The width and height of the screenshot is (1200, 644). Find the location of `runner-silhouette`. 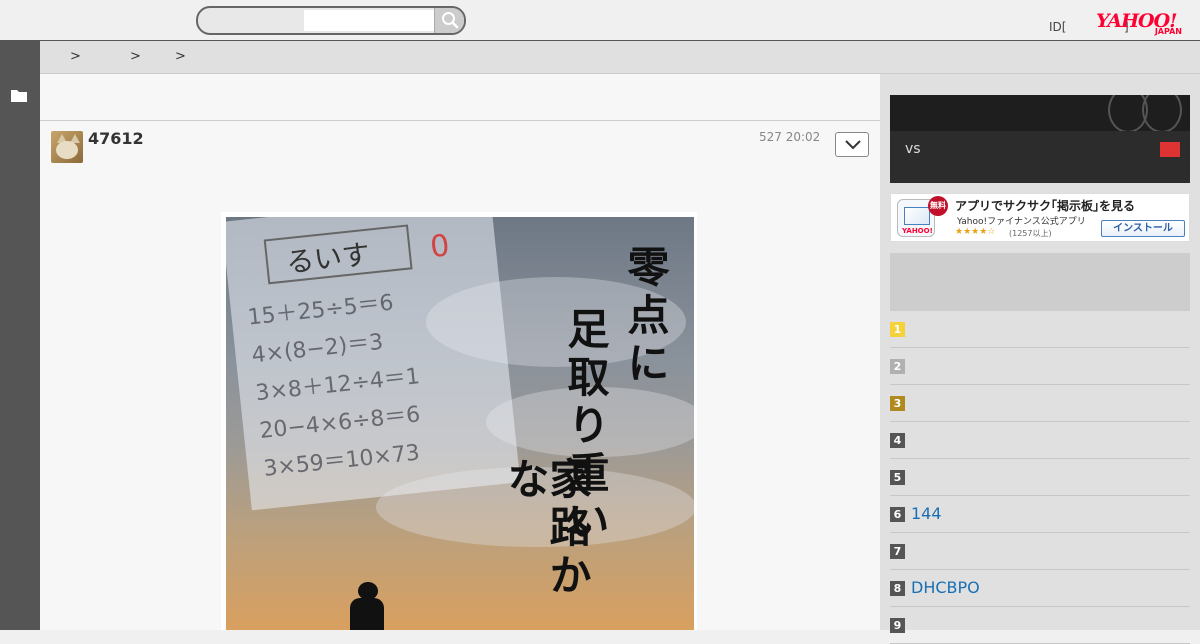

runner-silhouette is located at coordinates (368, 606).